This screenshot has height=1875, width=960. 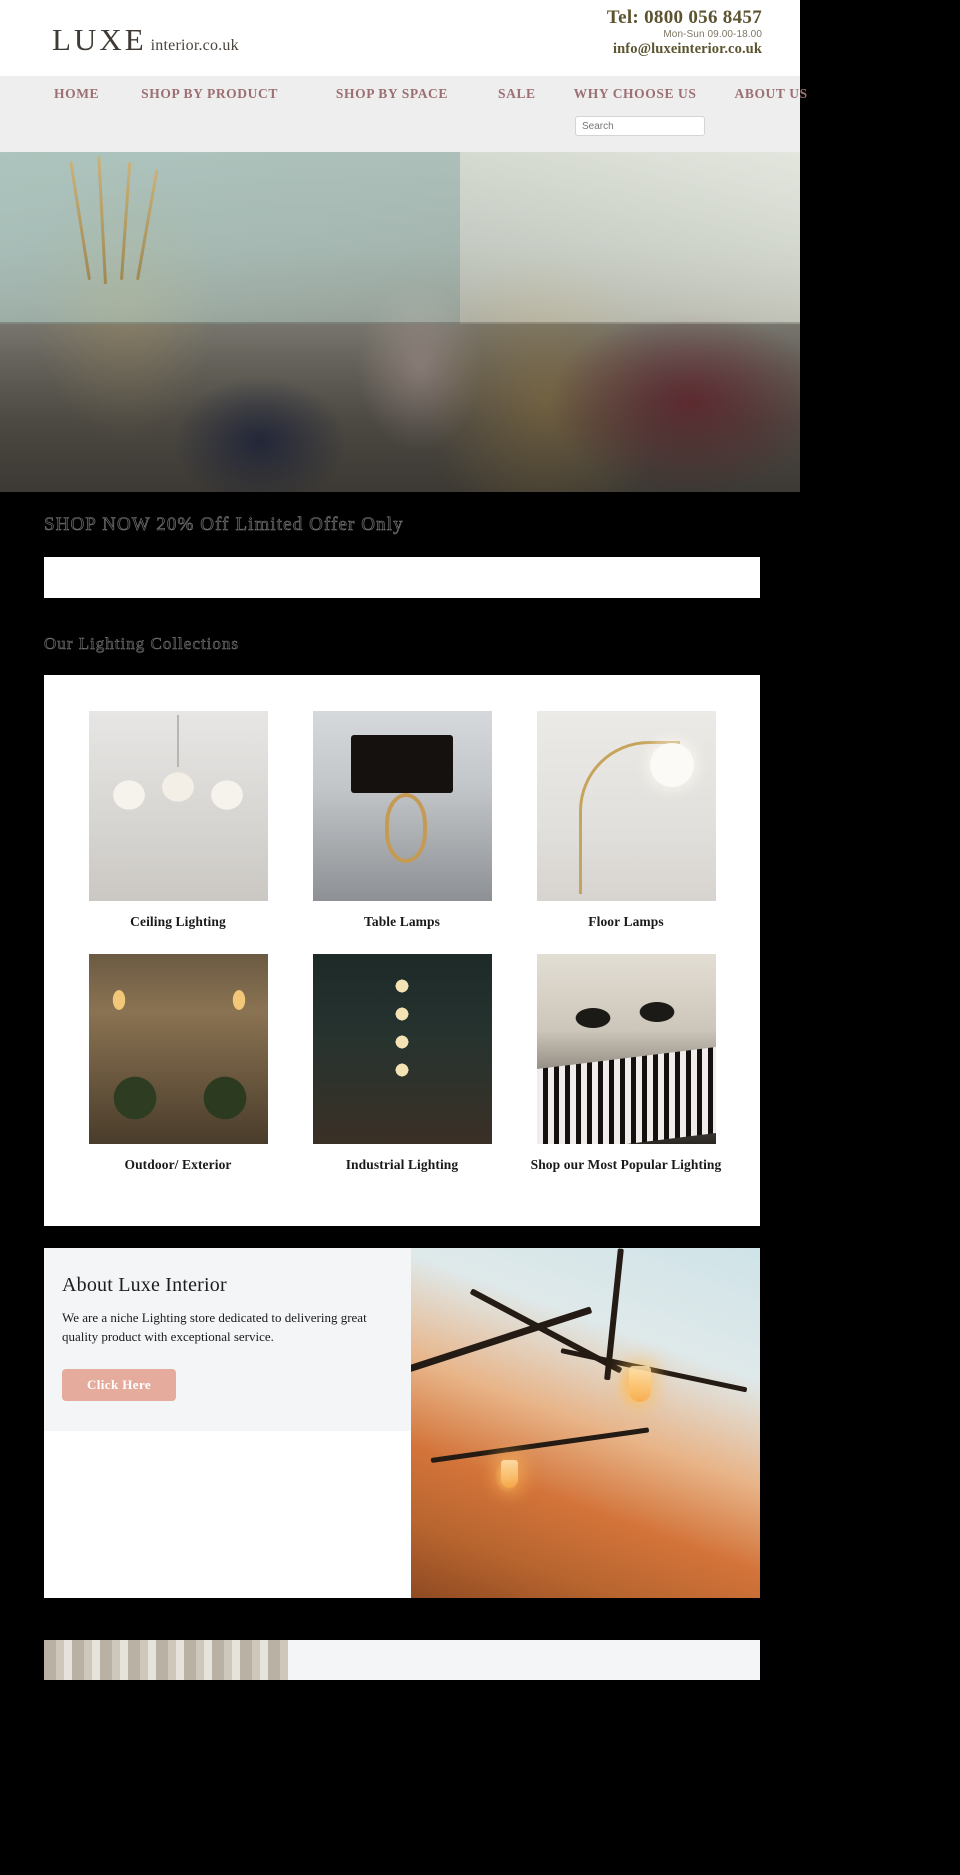 I want to click on most-popular-thumbnail, so click(x=626, y=1048).